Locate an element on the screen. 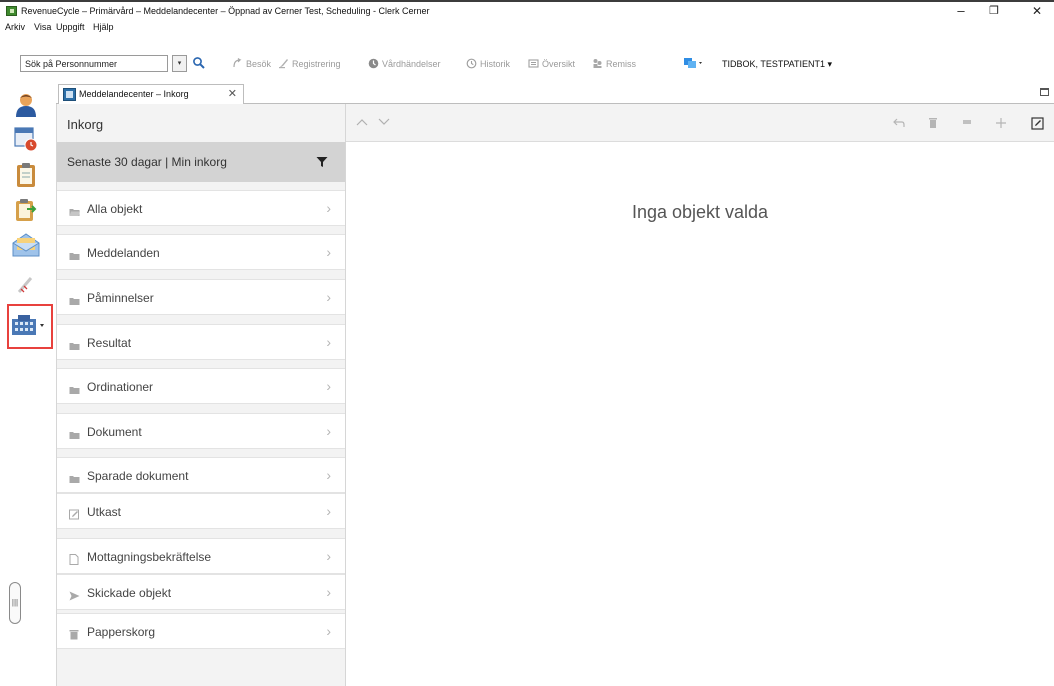 The width and height of the screenshot is (1054, 686). menu-arkiv: Arkiv is located at coordinates (15, 27).